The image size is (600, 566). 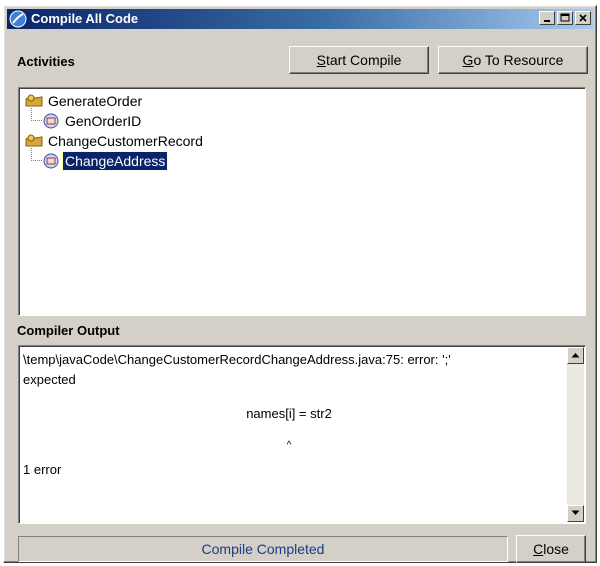 I want to click on close-window-button, so click(x=583, y=18).